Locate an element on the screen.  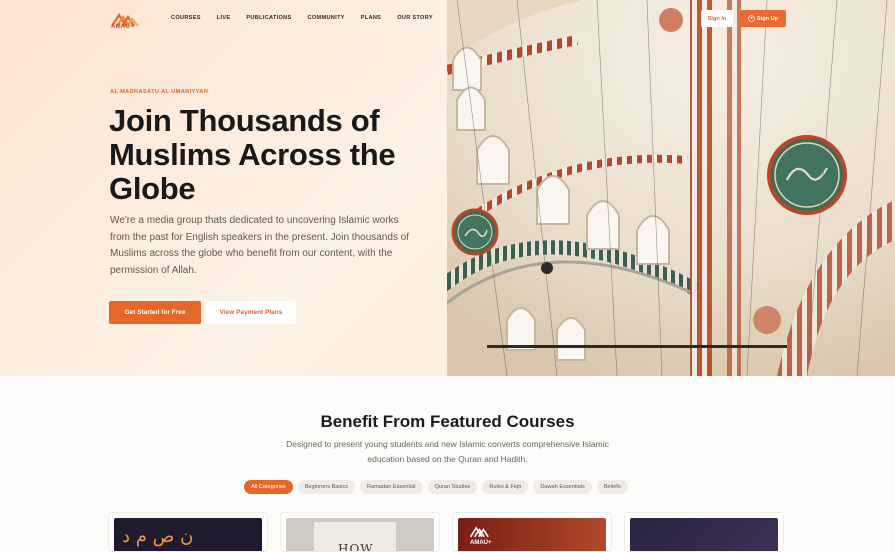
course-thumbnail: HOW is located at coordinates (360, 534).